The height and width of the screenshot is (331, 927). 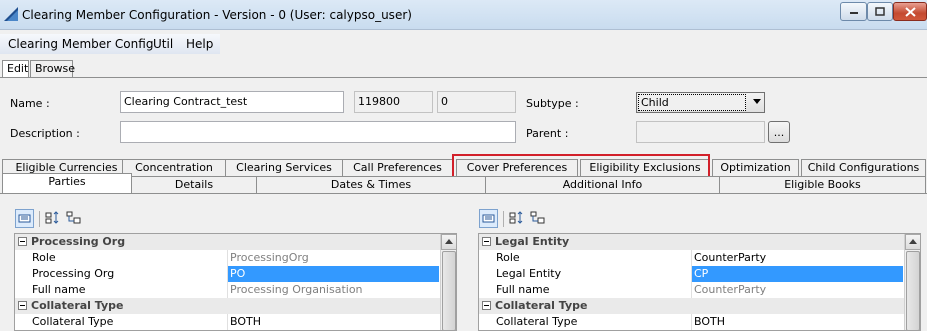 What do you see at coordinates (699, 242) in the screenshot?
I see `group-legal-entity: Legal Entity` at bounding box center [699, 242].